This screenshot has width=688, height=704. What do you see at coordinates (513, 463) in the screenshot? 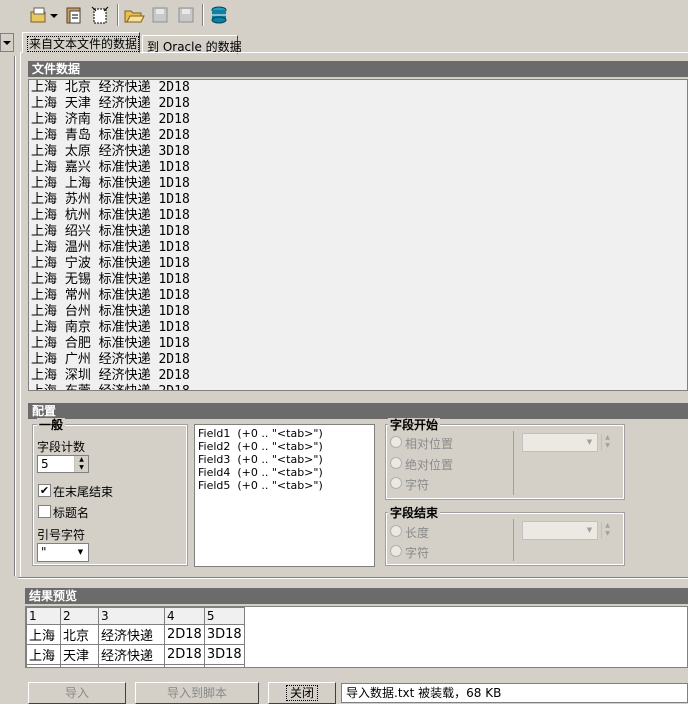
I see `divider` at bounding box center [513, 463].